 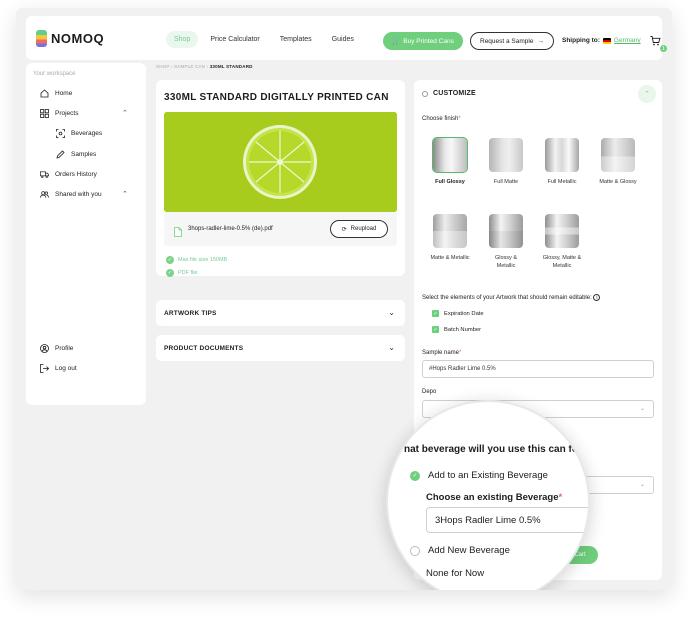 I want to click on breadcrumb-sample-can: SAMPLE CAN, so click(x=189, y=66).